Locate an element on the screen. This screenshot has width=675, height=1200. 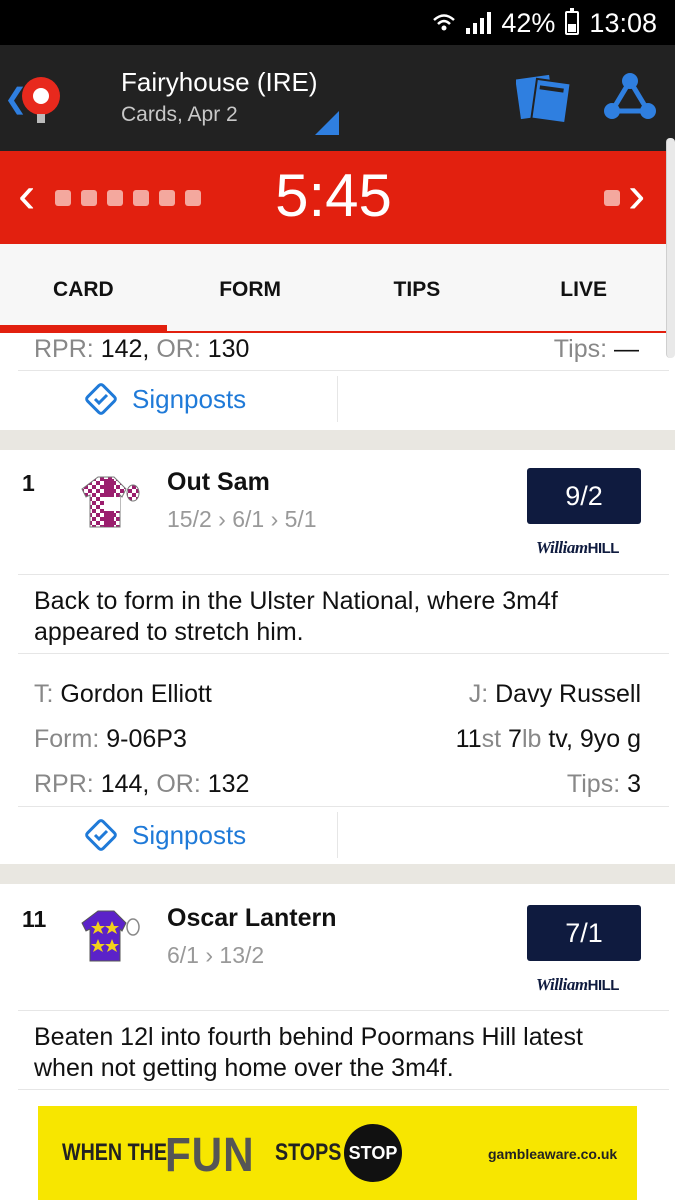
horse-name: Out Sam is located at coordinates (218, 482).